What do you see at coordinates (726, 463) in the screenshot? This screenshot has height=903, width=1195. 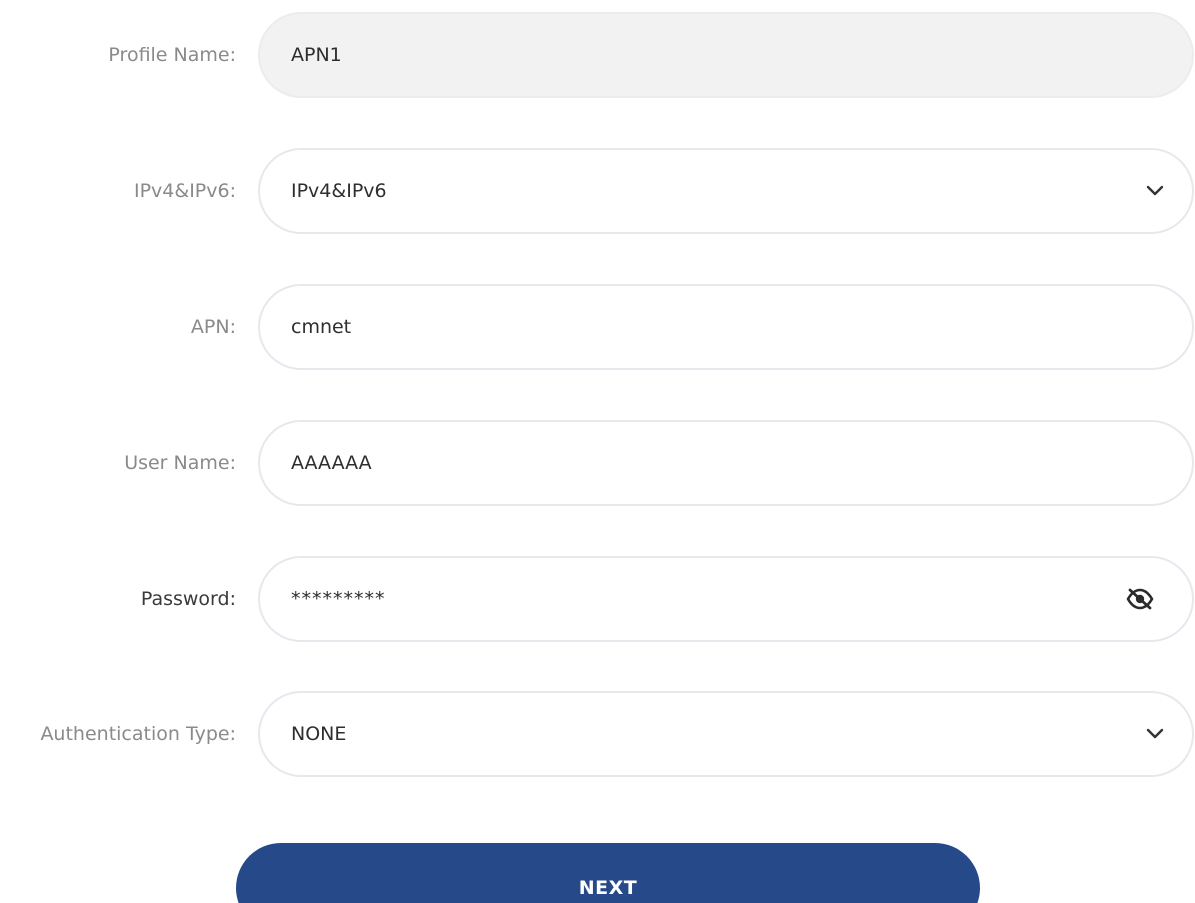 I see `user-name-field: AAAAAA` at bounding box center [726, 463].